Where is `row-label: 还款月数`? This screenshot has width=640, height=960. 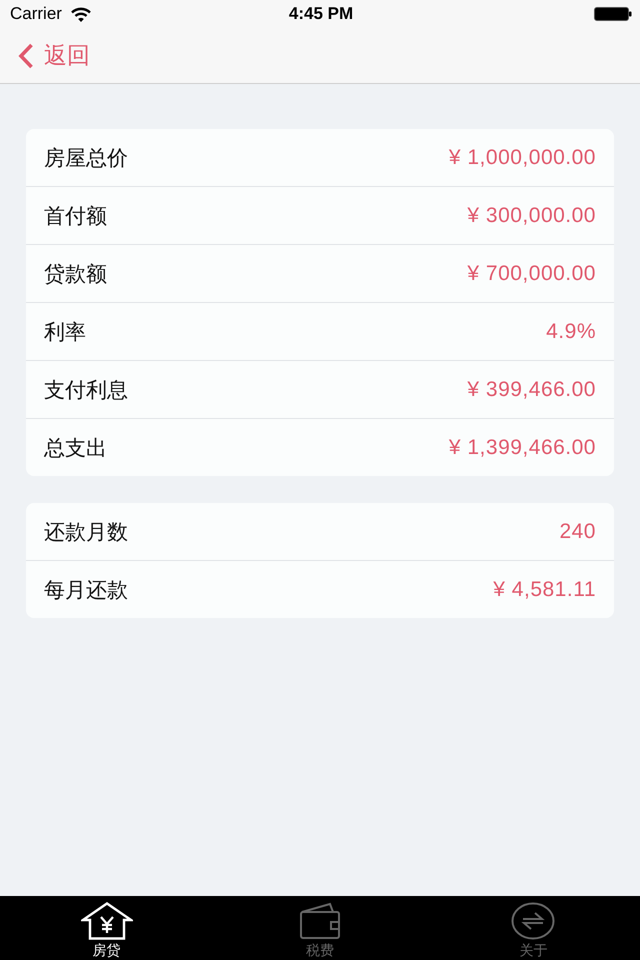
row-label: 还款月数 is located at coordinates (86, 533).